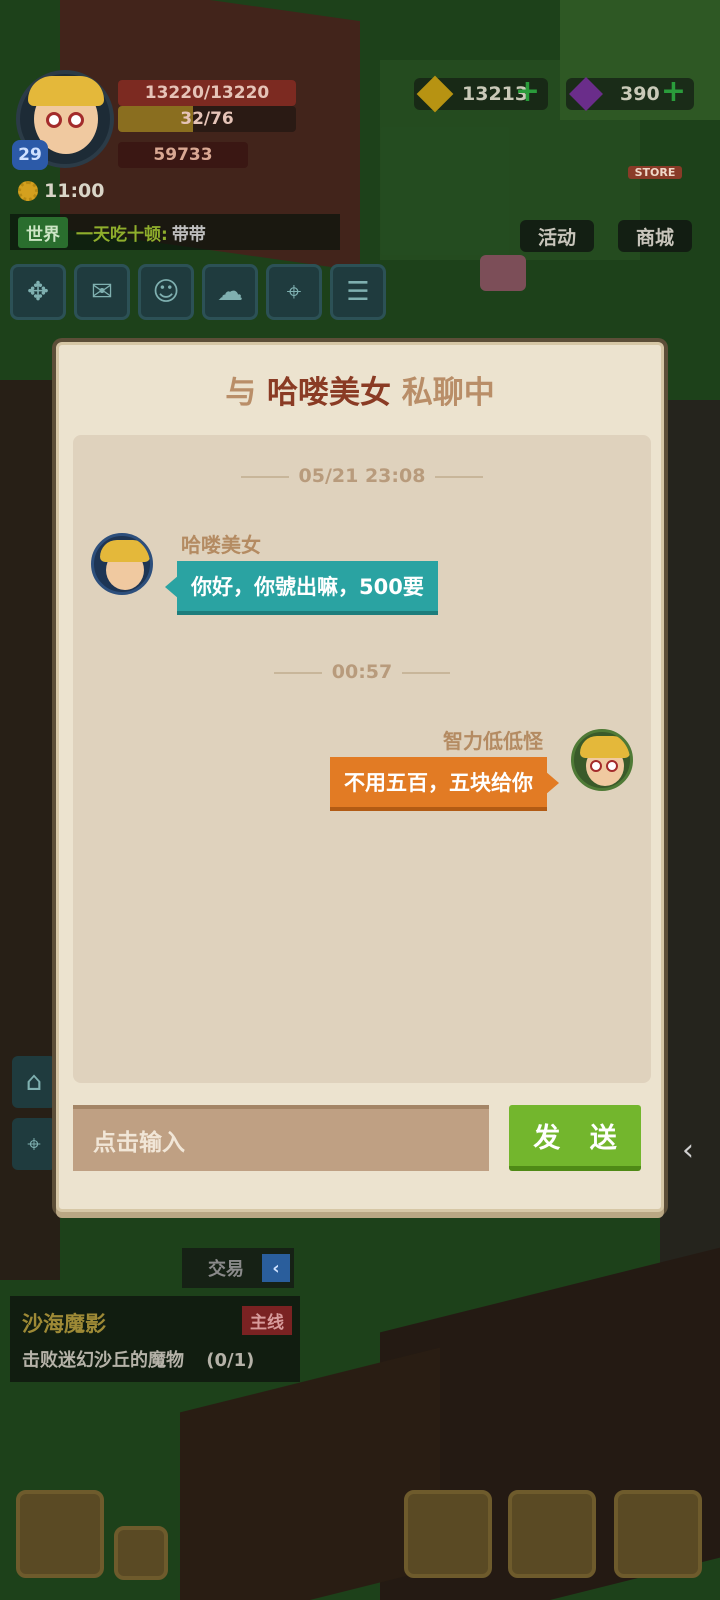  What do you see at coordinates (552, 783) in the screenshot?
I see `bubble-tail` at bounding box center [552, 783].